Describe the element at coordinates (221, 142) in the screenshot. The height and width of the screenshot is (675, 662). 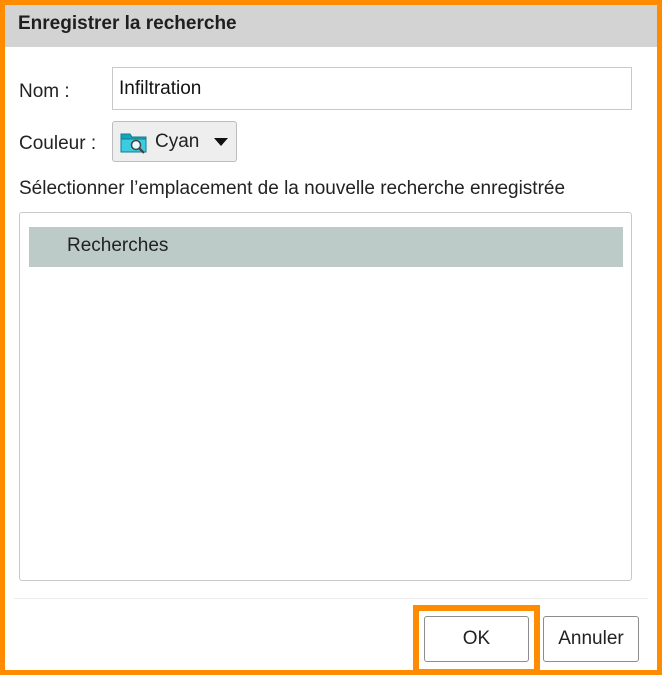
I see `chevron-down-icon` at that location.